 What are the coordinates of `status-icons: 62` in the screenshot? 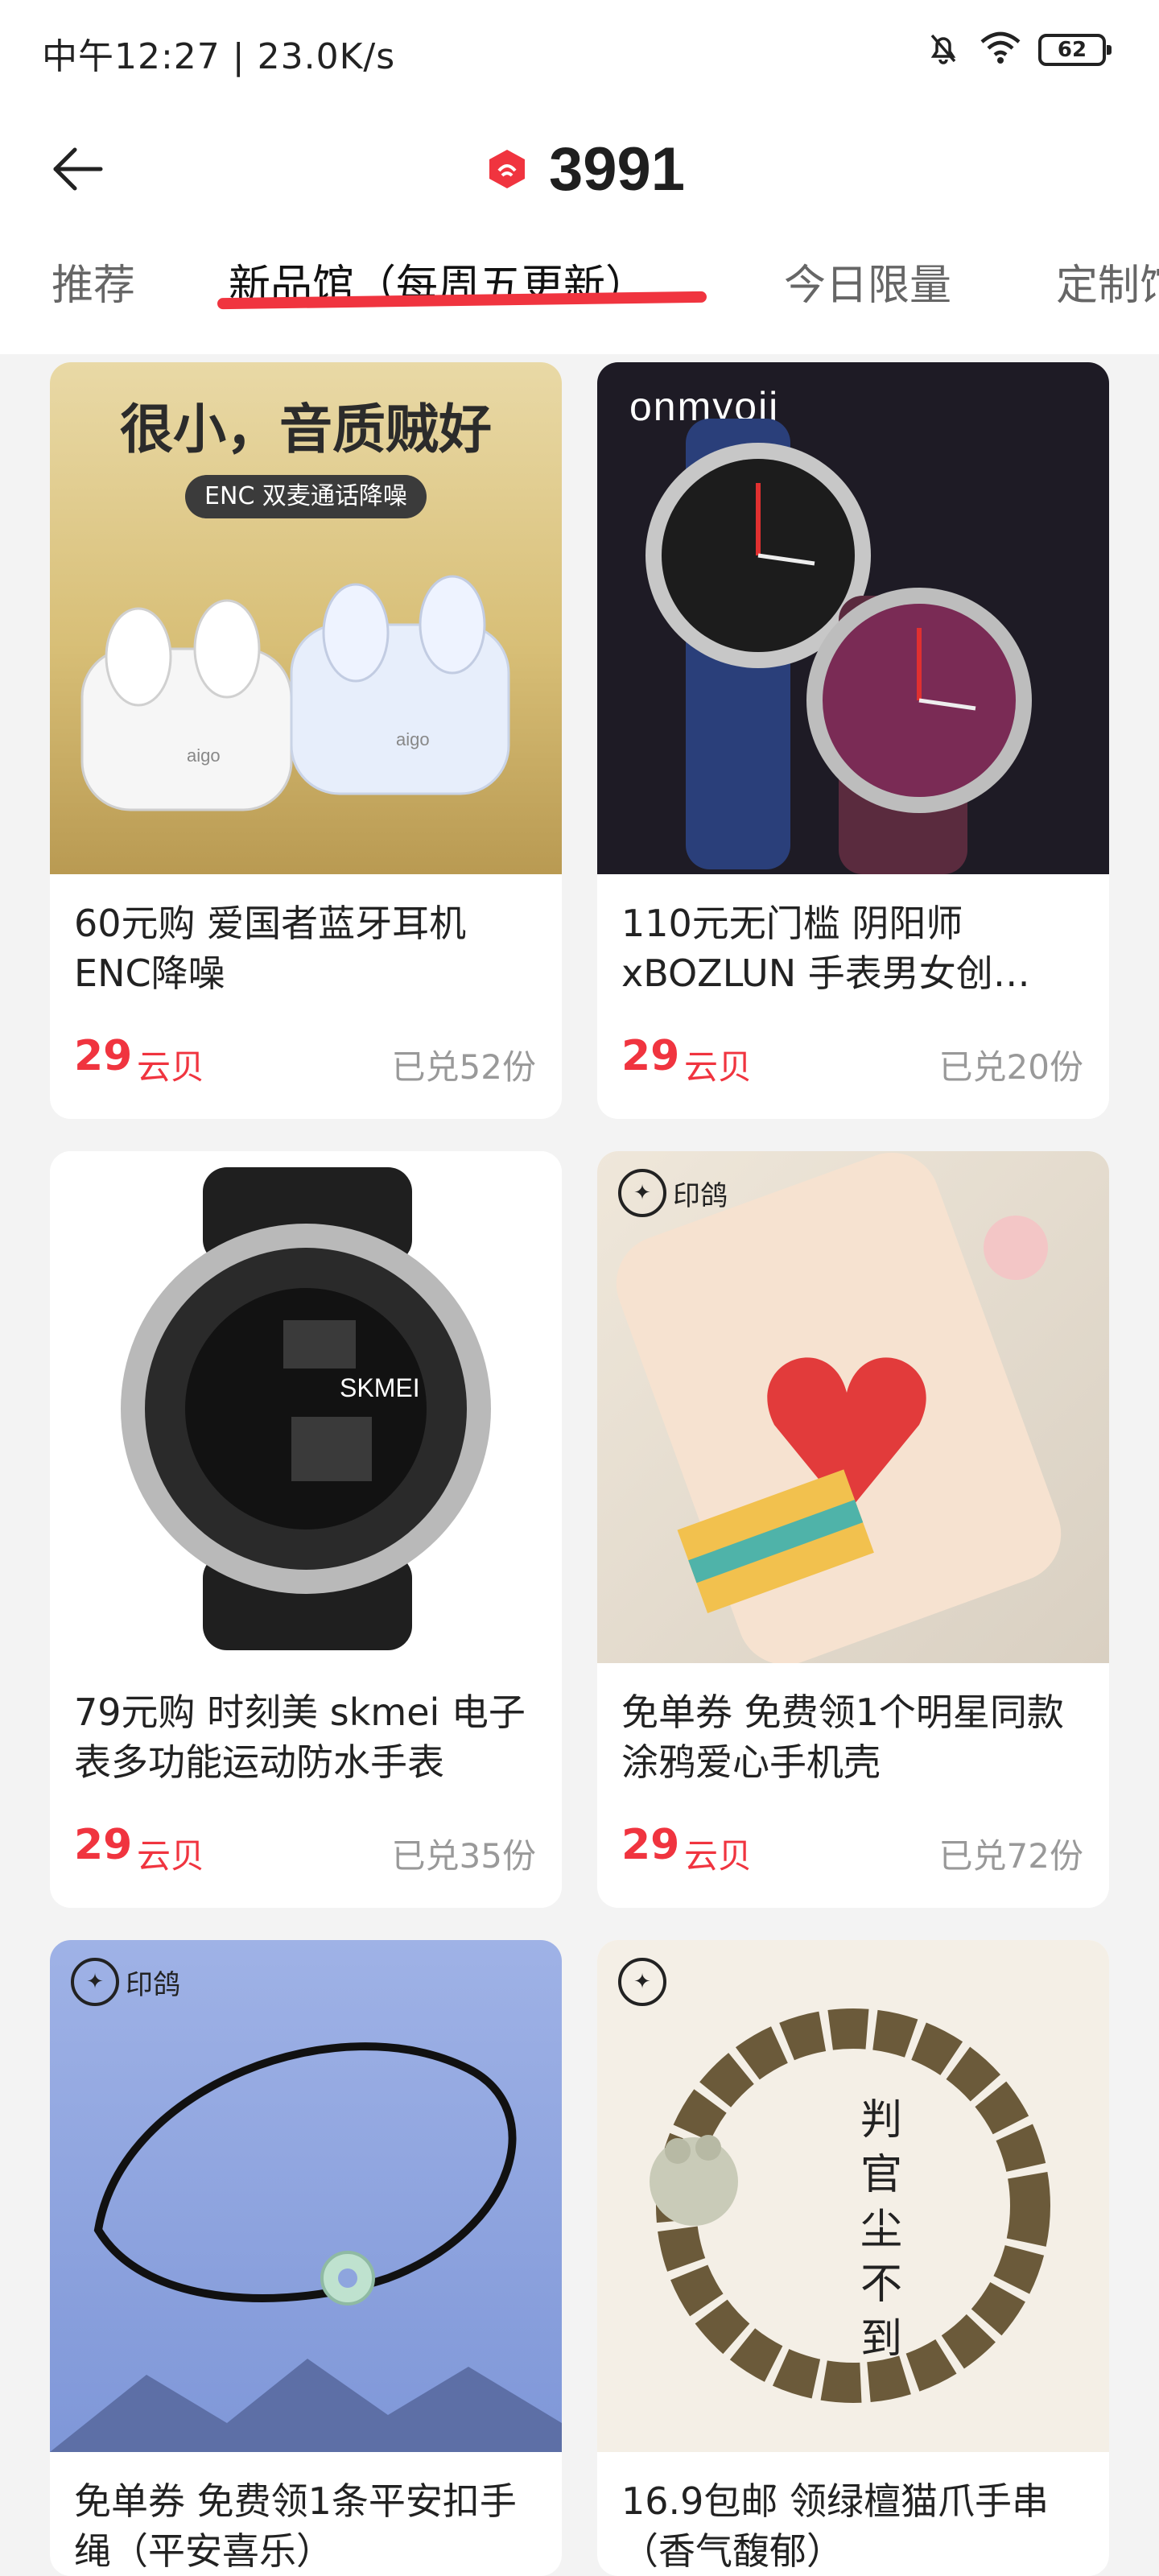 It's located at (1018, 49).